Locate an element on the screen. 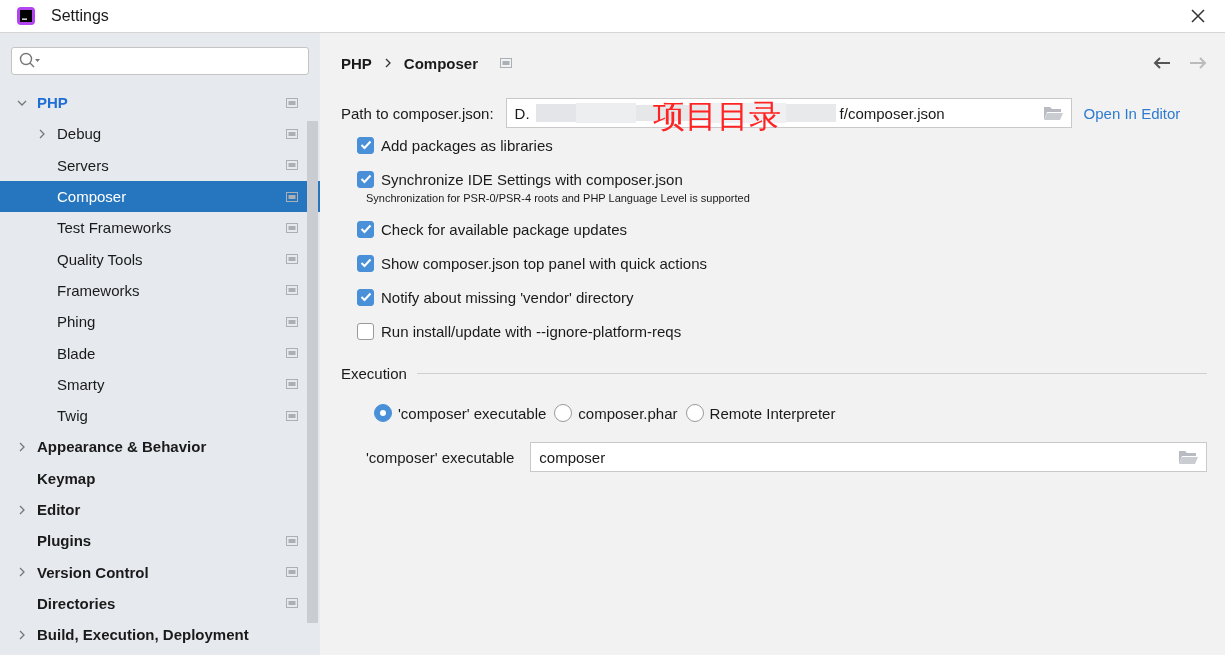 The image size is (1225, 655). tree-item: Keymap is located at coordinates (160, 478).